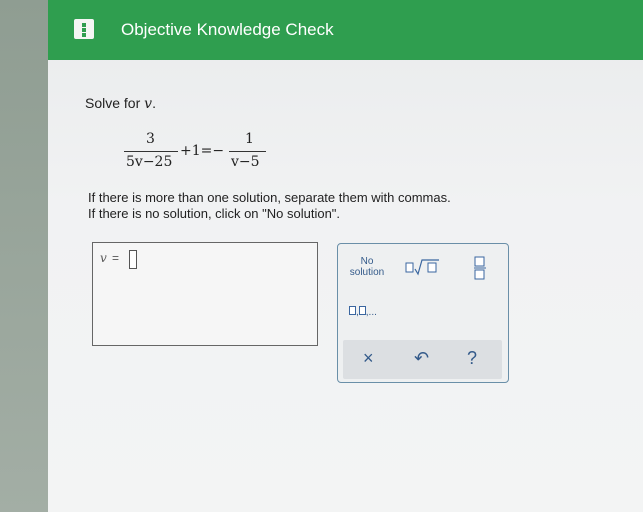  I want to click on fraction-icon, so click(480, 268).